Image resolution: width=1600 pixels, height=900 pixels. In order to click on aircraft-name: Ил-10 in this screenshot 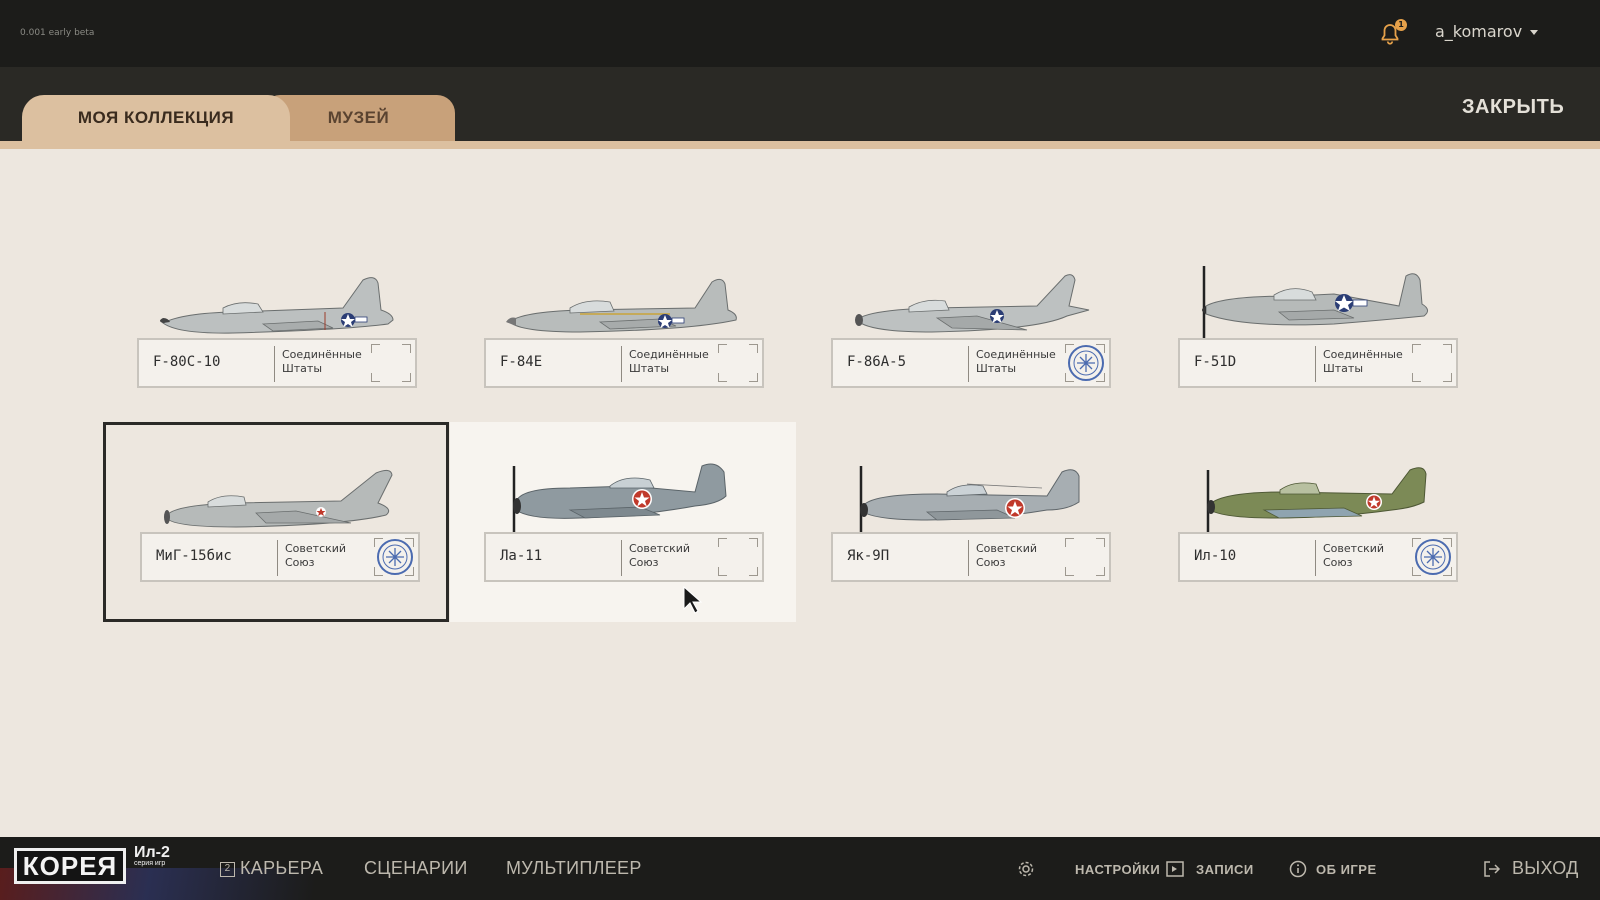, I will do `click(1215, 556)`.